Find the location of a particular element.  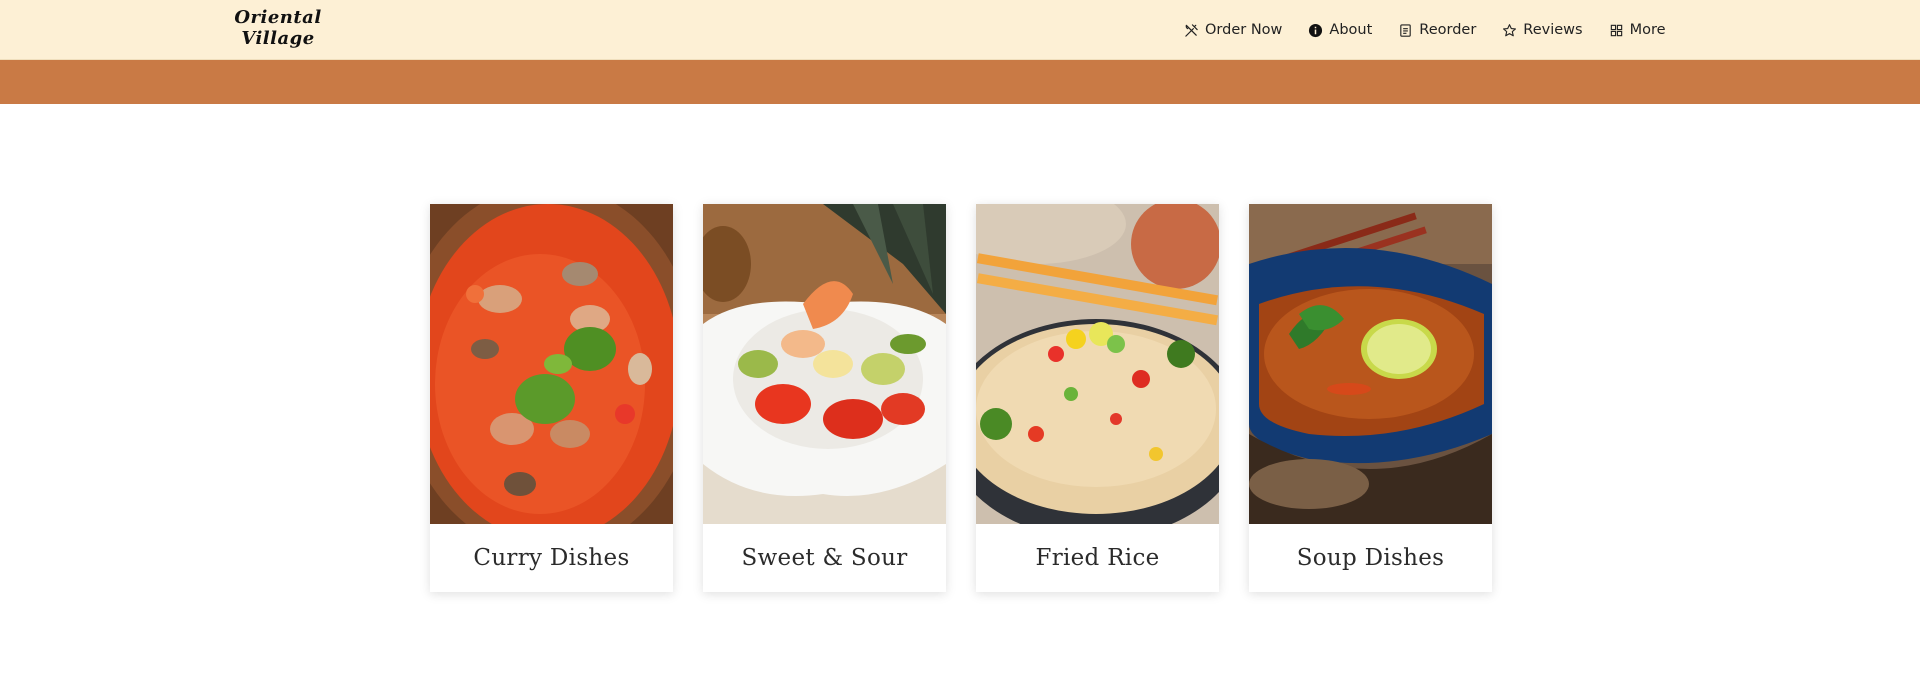

category-card-fried-rice: Fried Rice is located at coordinates (1097, 398).